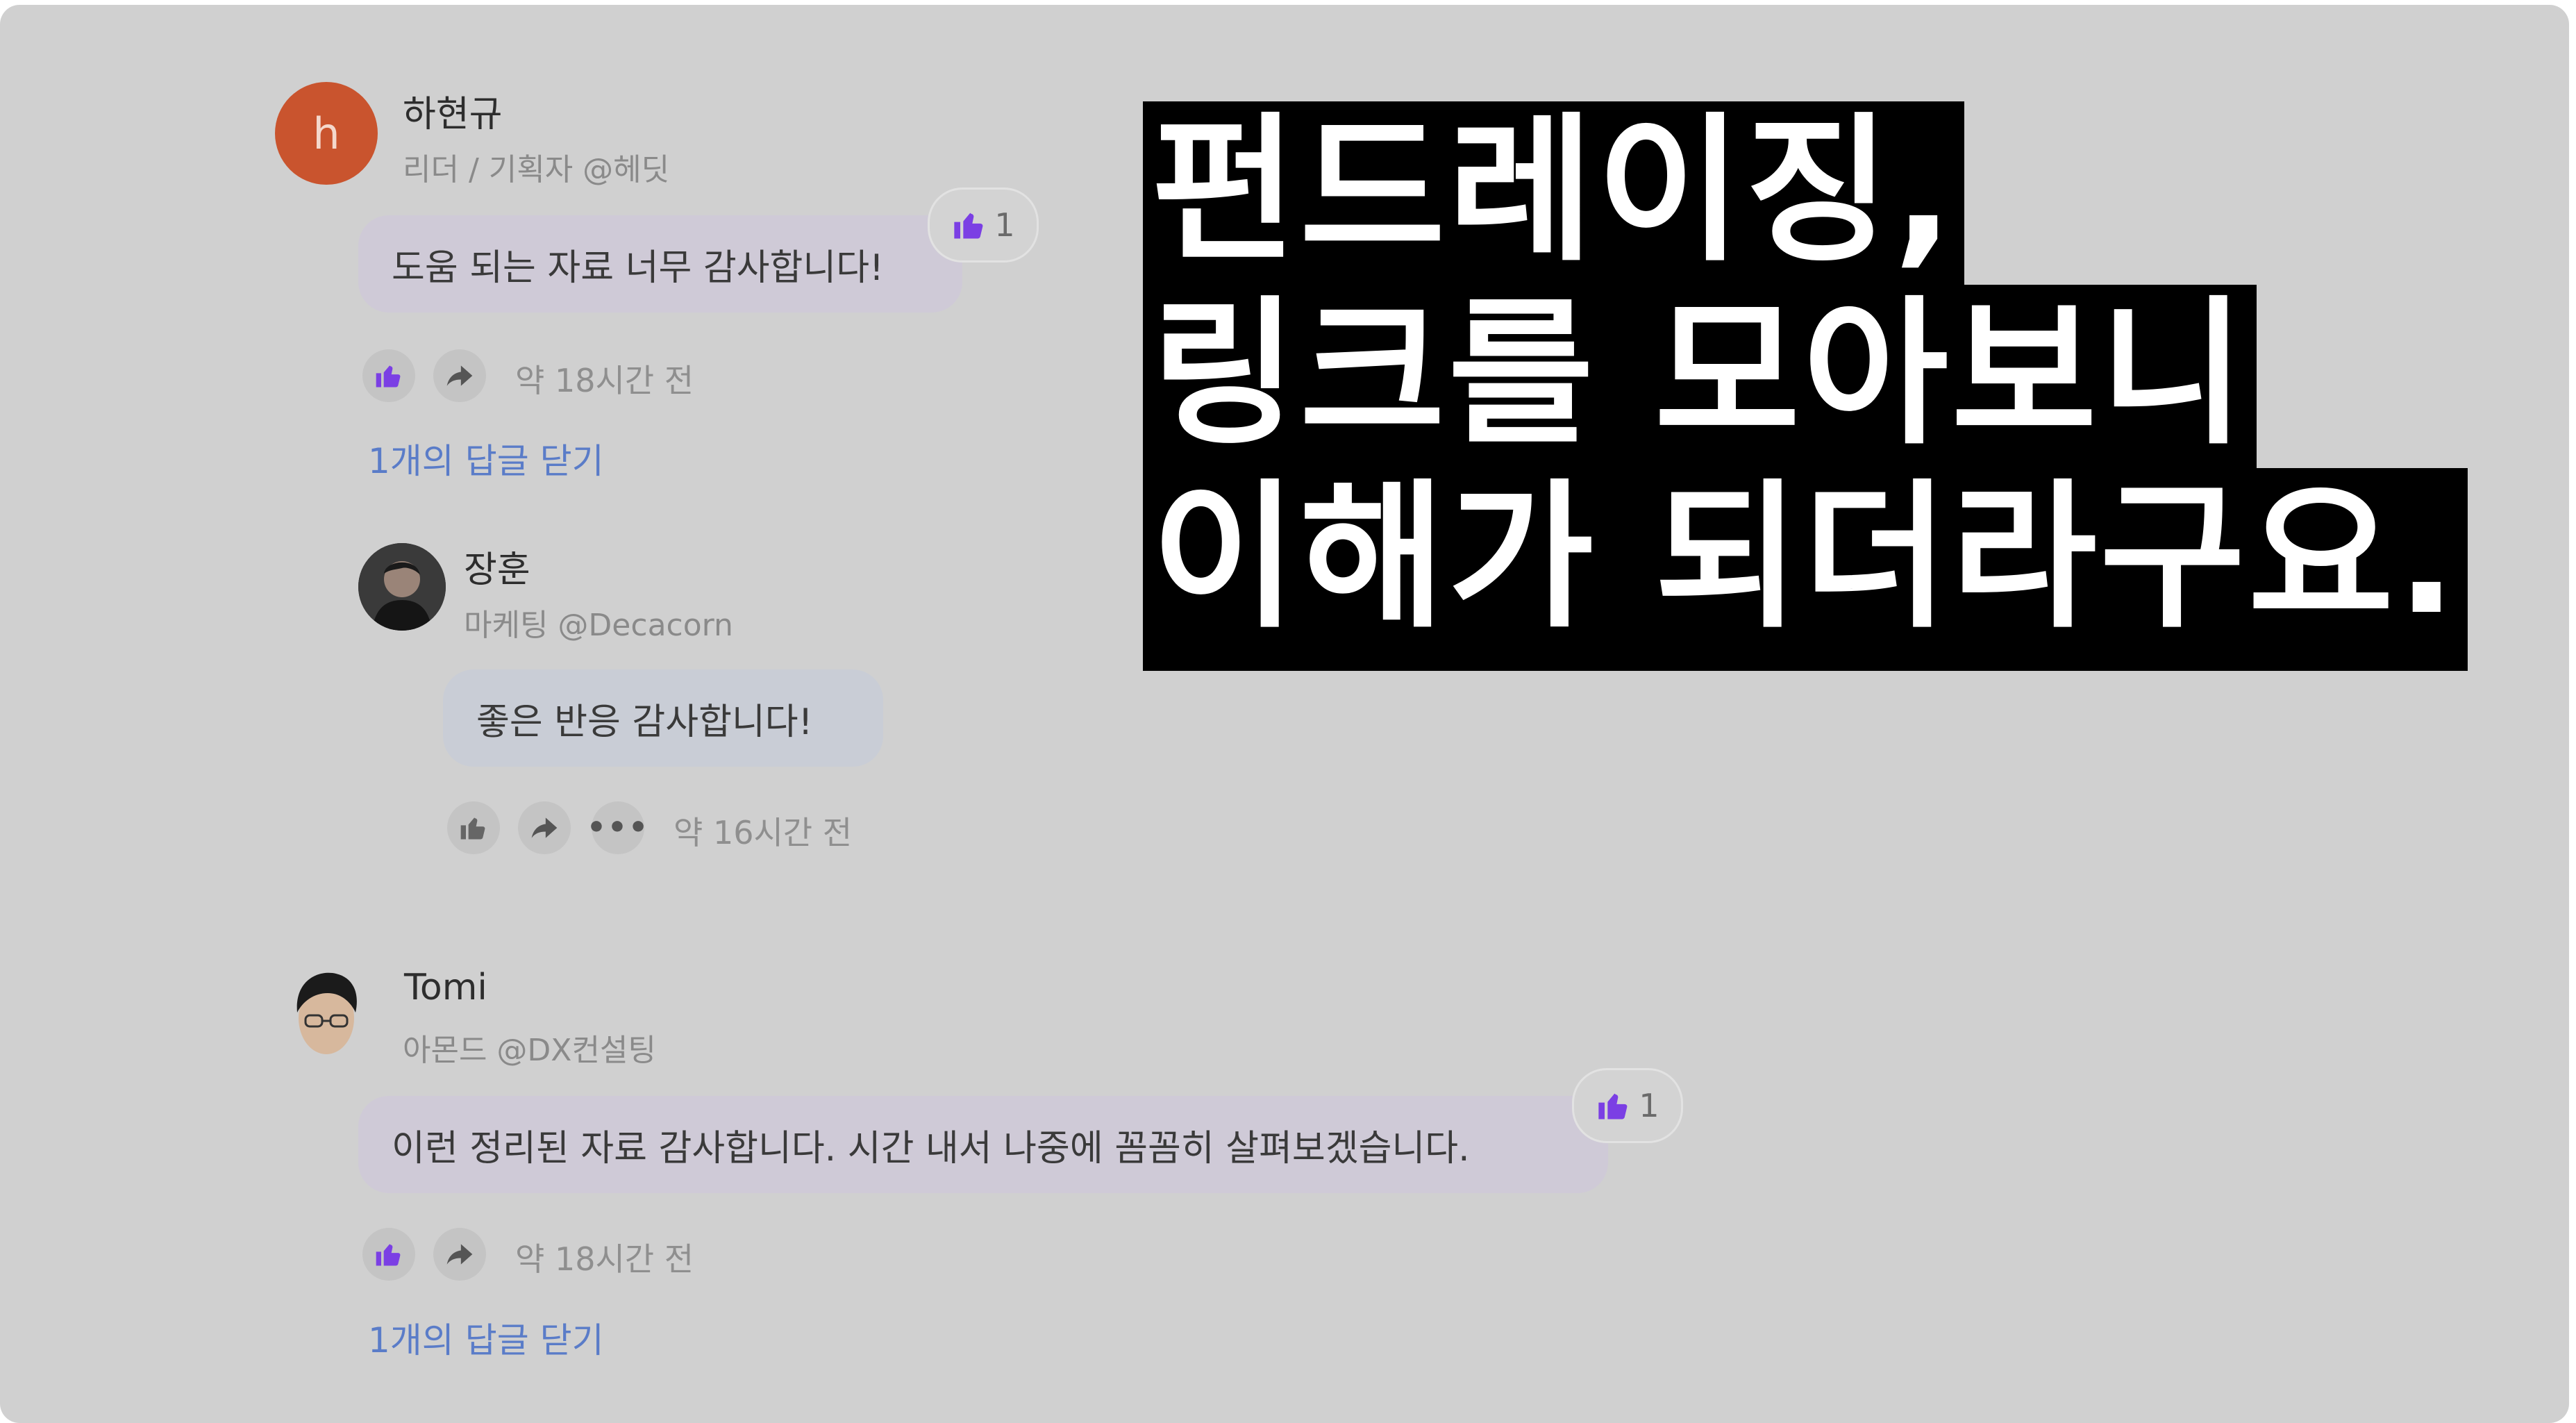 This screenshot has height=1423, width=2576. Describe the element at coordinates (763, 832) in the screenshot. I see `comment-timestamp: 약 16시간 전` at that location.